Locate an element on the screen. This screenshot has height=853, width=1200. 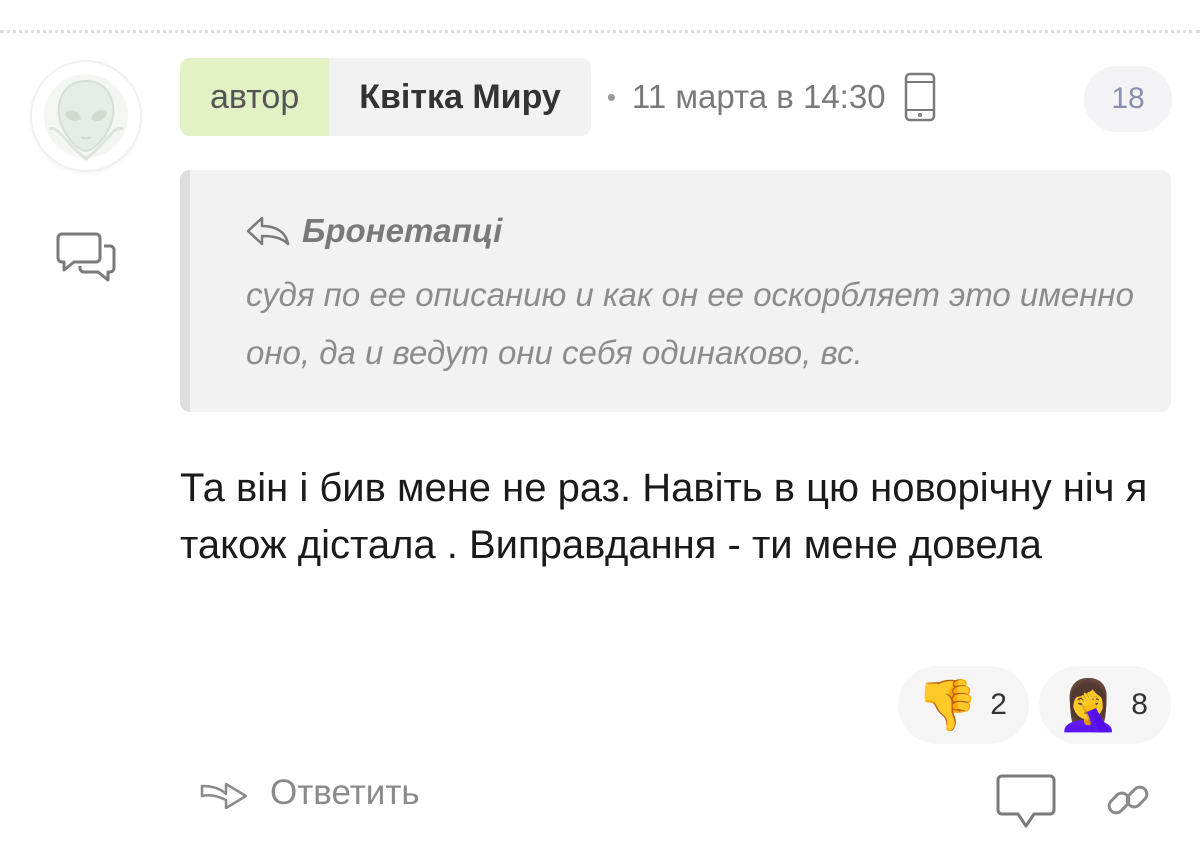
quote-author-line: Бронетапці is located at coordinates (373, 231).